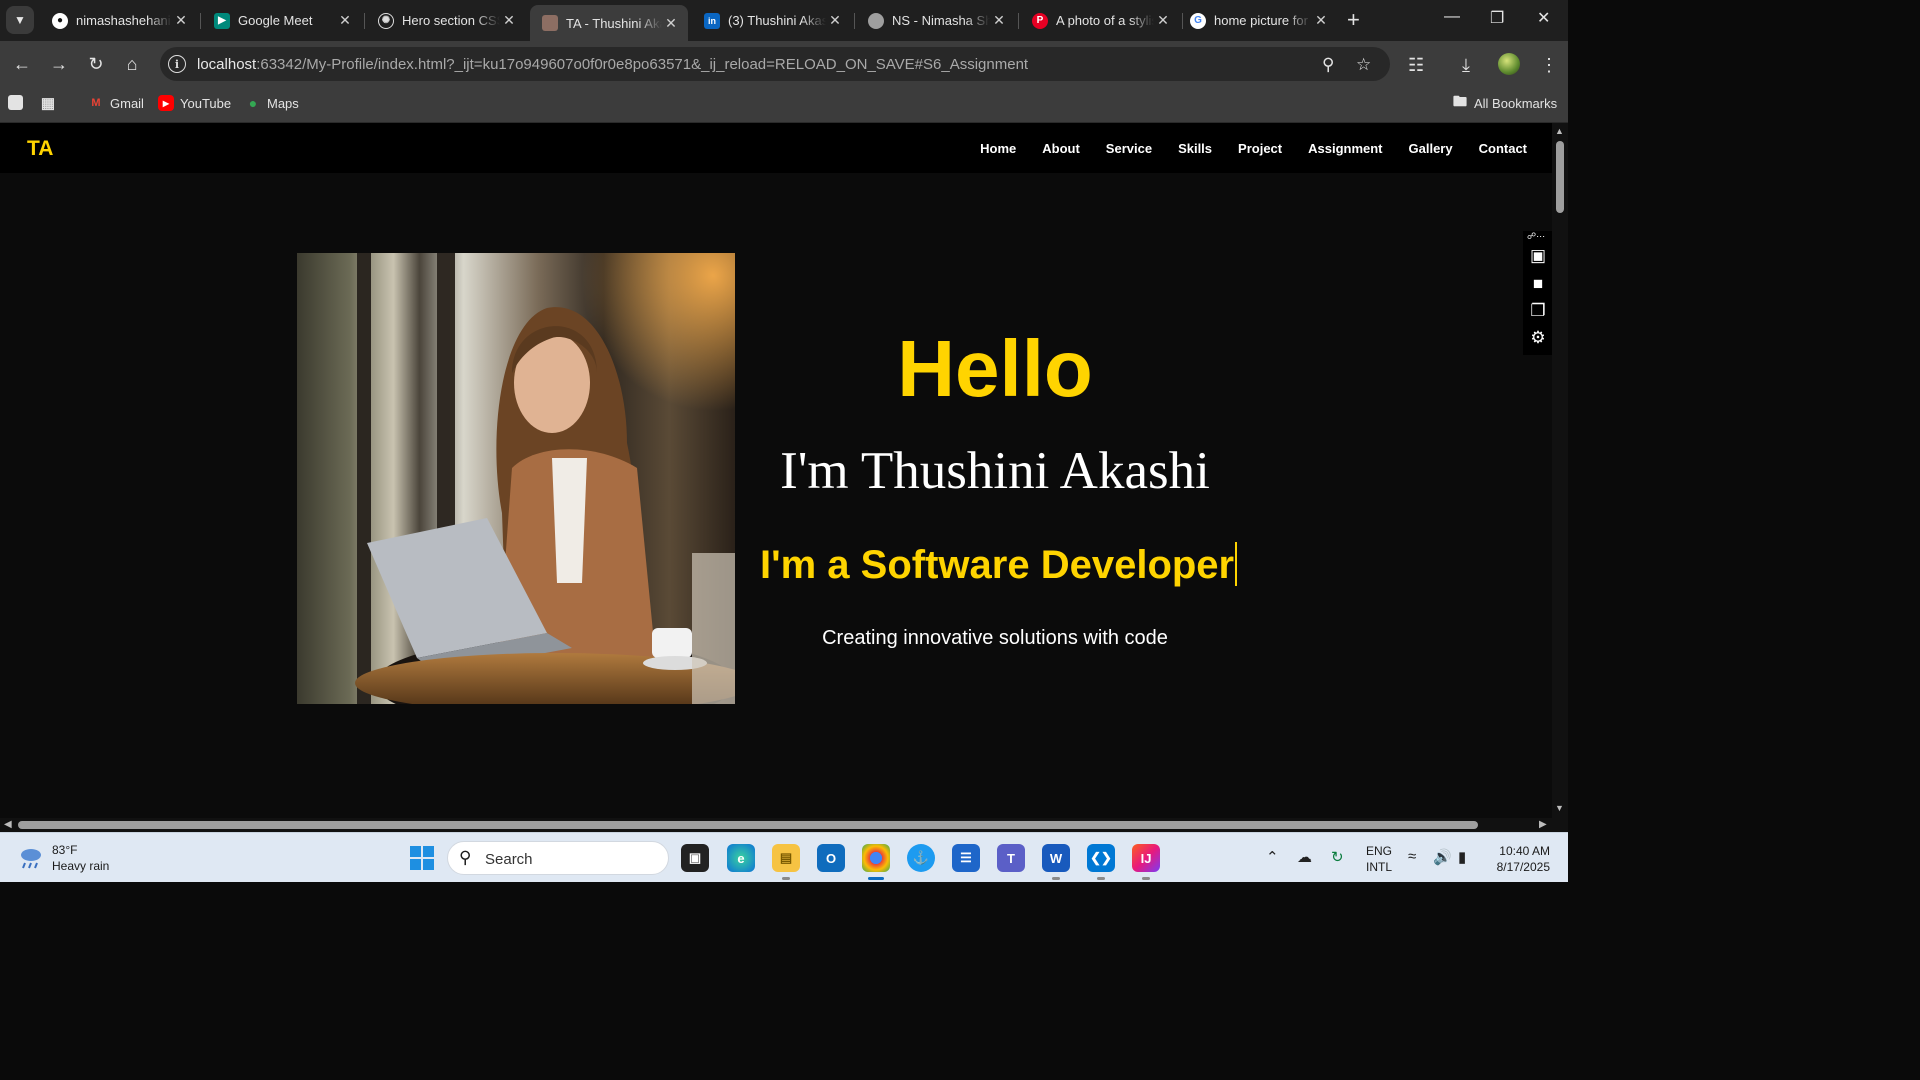  I want to click on site-info-icon: i, so click(177, 64).